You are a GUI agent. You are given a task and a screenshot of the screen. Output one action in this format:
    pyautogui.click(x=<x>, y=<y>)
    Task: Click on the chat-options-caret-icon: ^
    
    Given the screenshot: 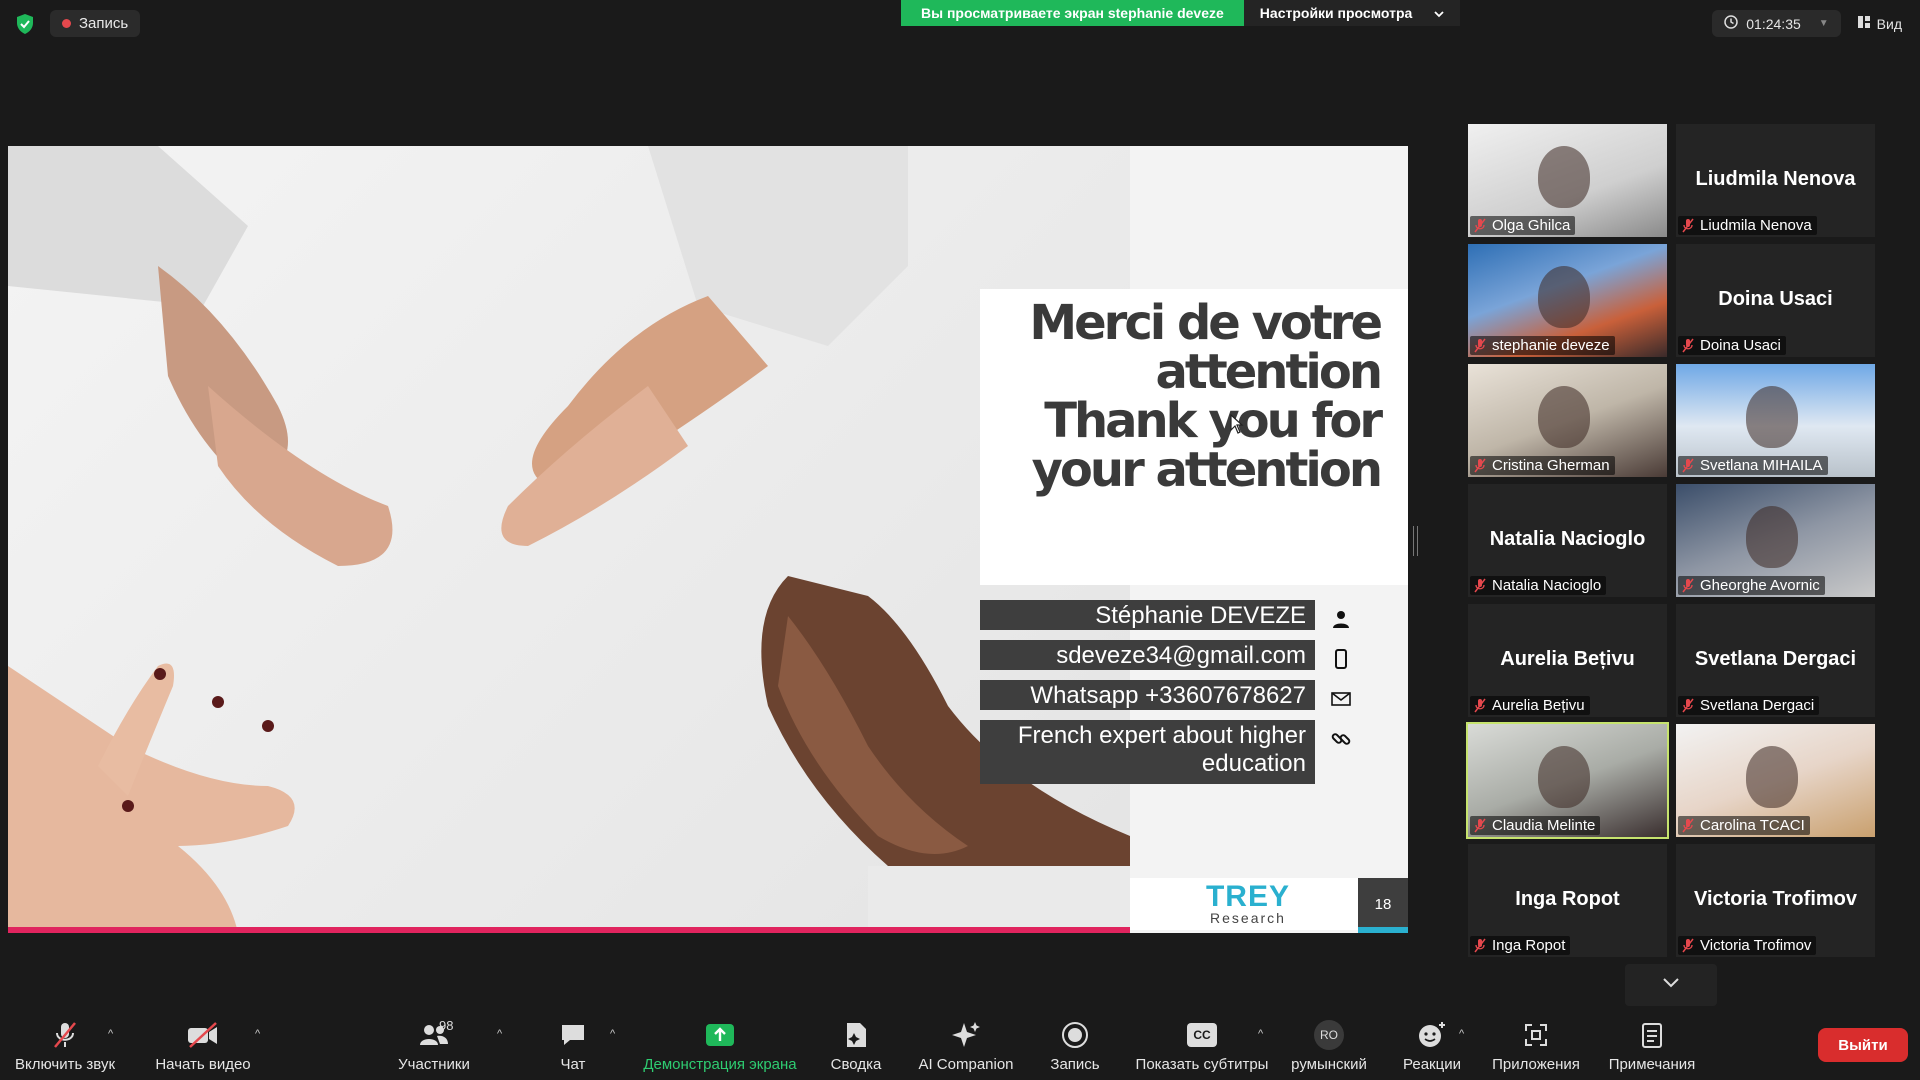 What is the action you would take?
    pyautogui.click(x=612, y=1034)
    